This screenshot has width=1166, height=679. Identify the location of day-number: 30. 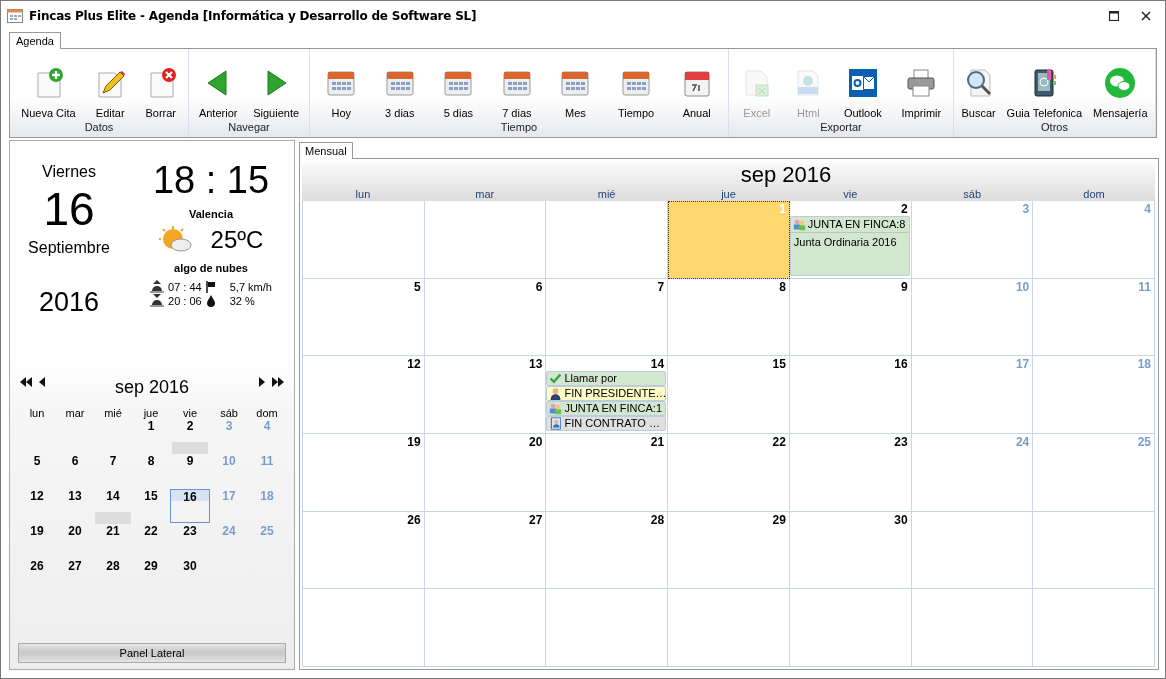
(901, 519).